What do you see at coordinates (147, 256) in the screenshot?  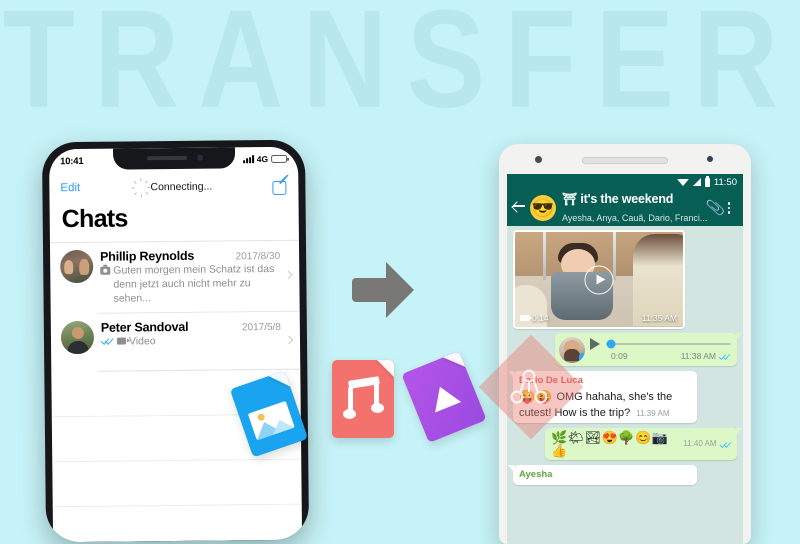 I see `contact-name: Phillip Reynolds` at bounding box center [147, 256].